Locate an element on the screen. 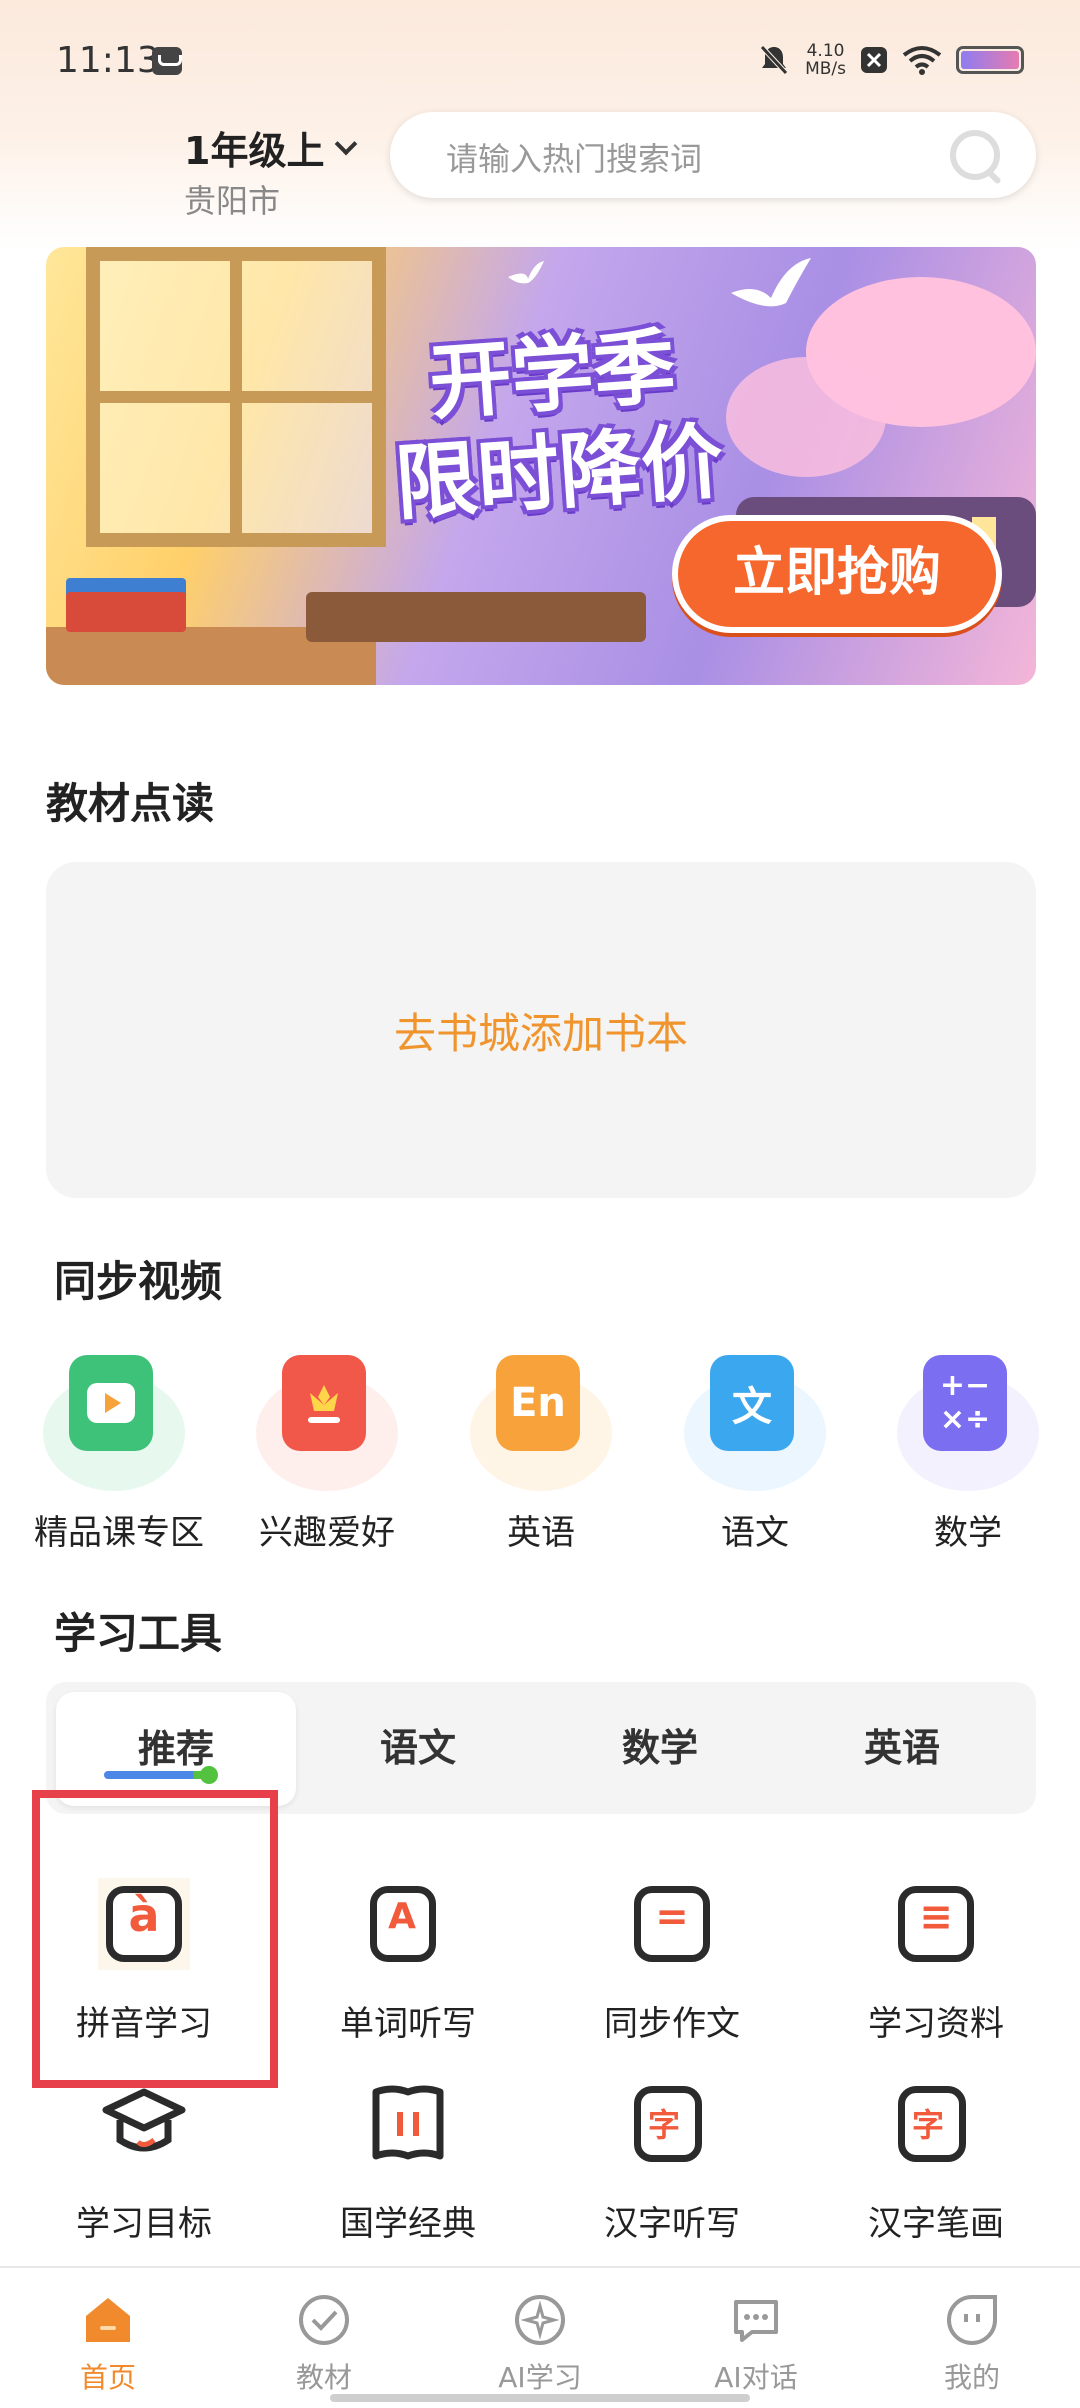  status-icons: 4.10 MB/s is located at coordinates (890, 60).